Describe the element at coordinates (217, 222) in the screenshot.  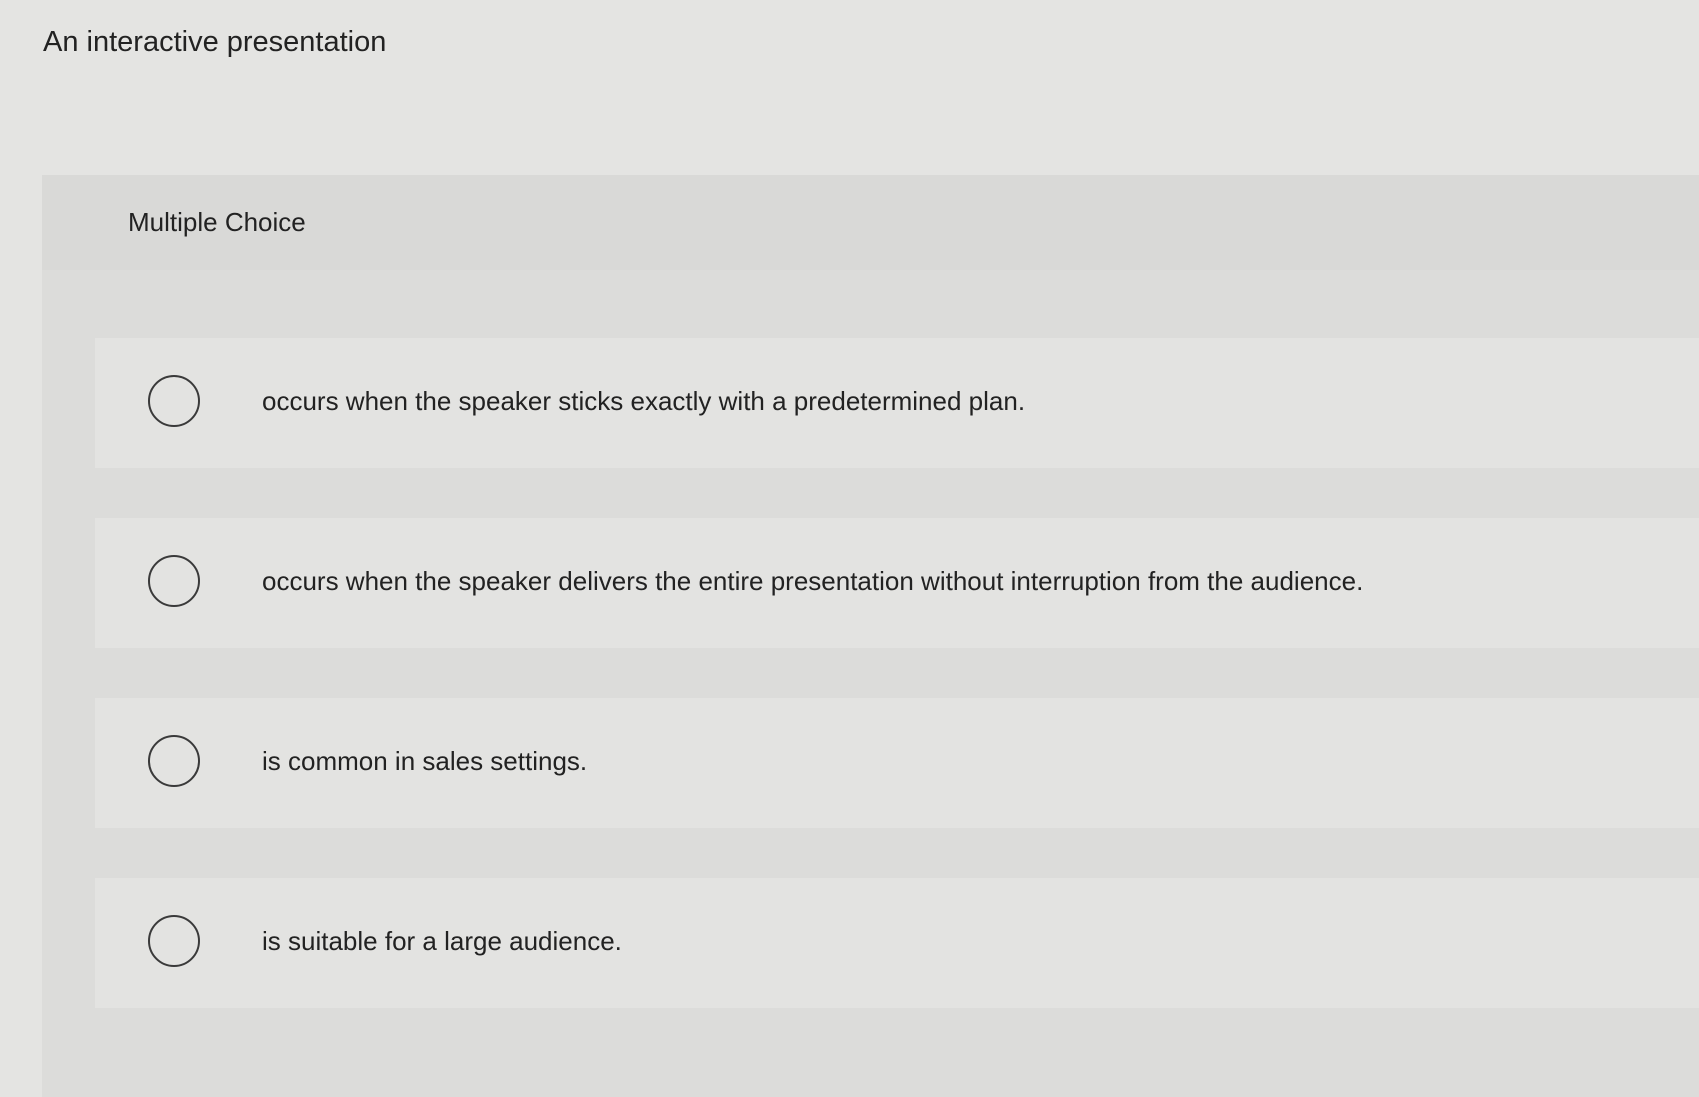
I see `question-type-label: Multiple Choice` at that location.